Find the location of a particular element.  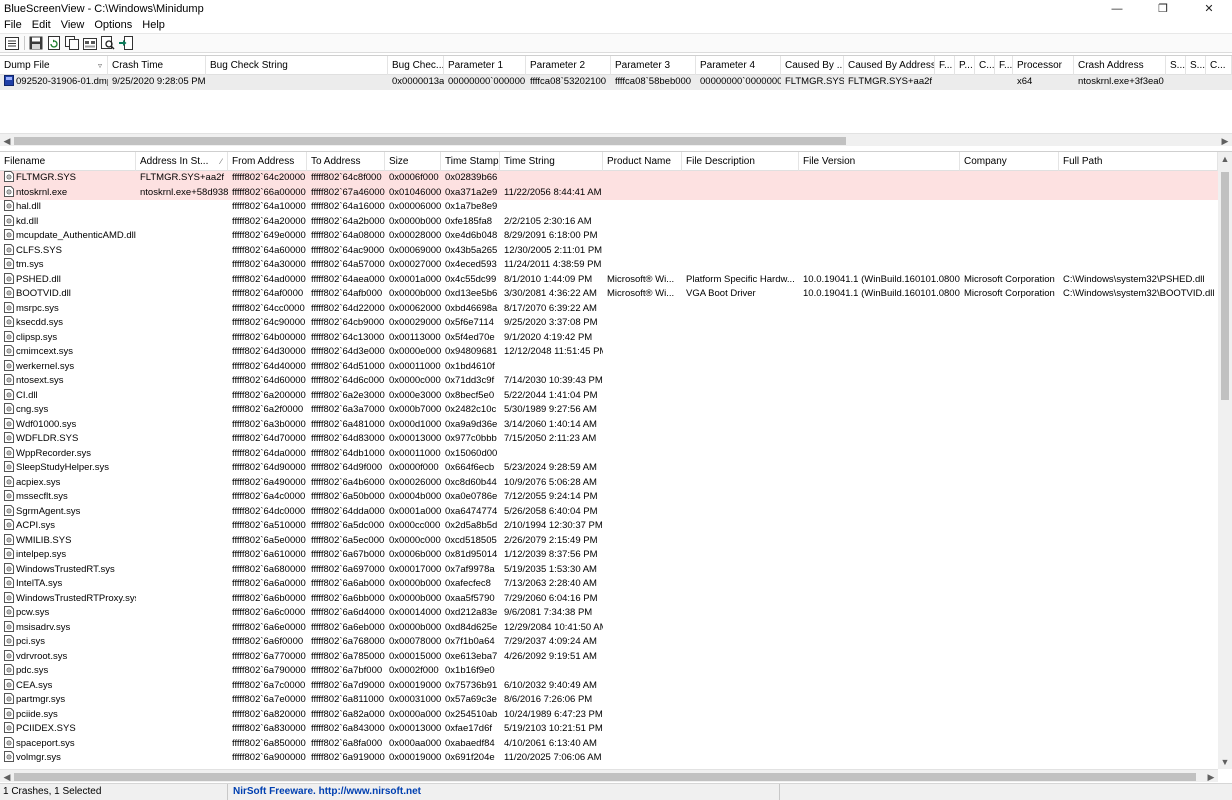

maximize-button: ❐ is located at coordinates (1163, 8).